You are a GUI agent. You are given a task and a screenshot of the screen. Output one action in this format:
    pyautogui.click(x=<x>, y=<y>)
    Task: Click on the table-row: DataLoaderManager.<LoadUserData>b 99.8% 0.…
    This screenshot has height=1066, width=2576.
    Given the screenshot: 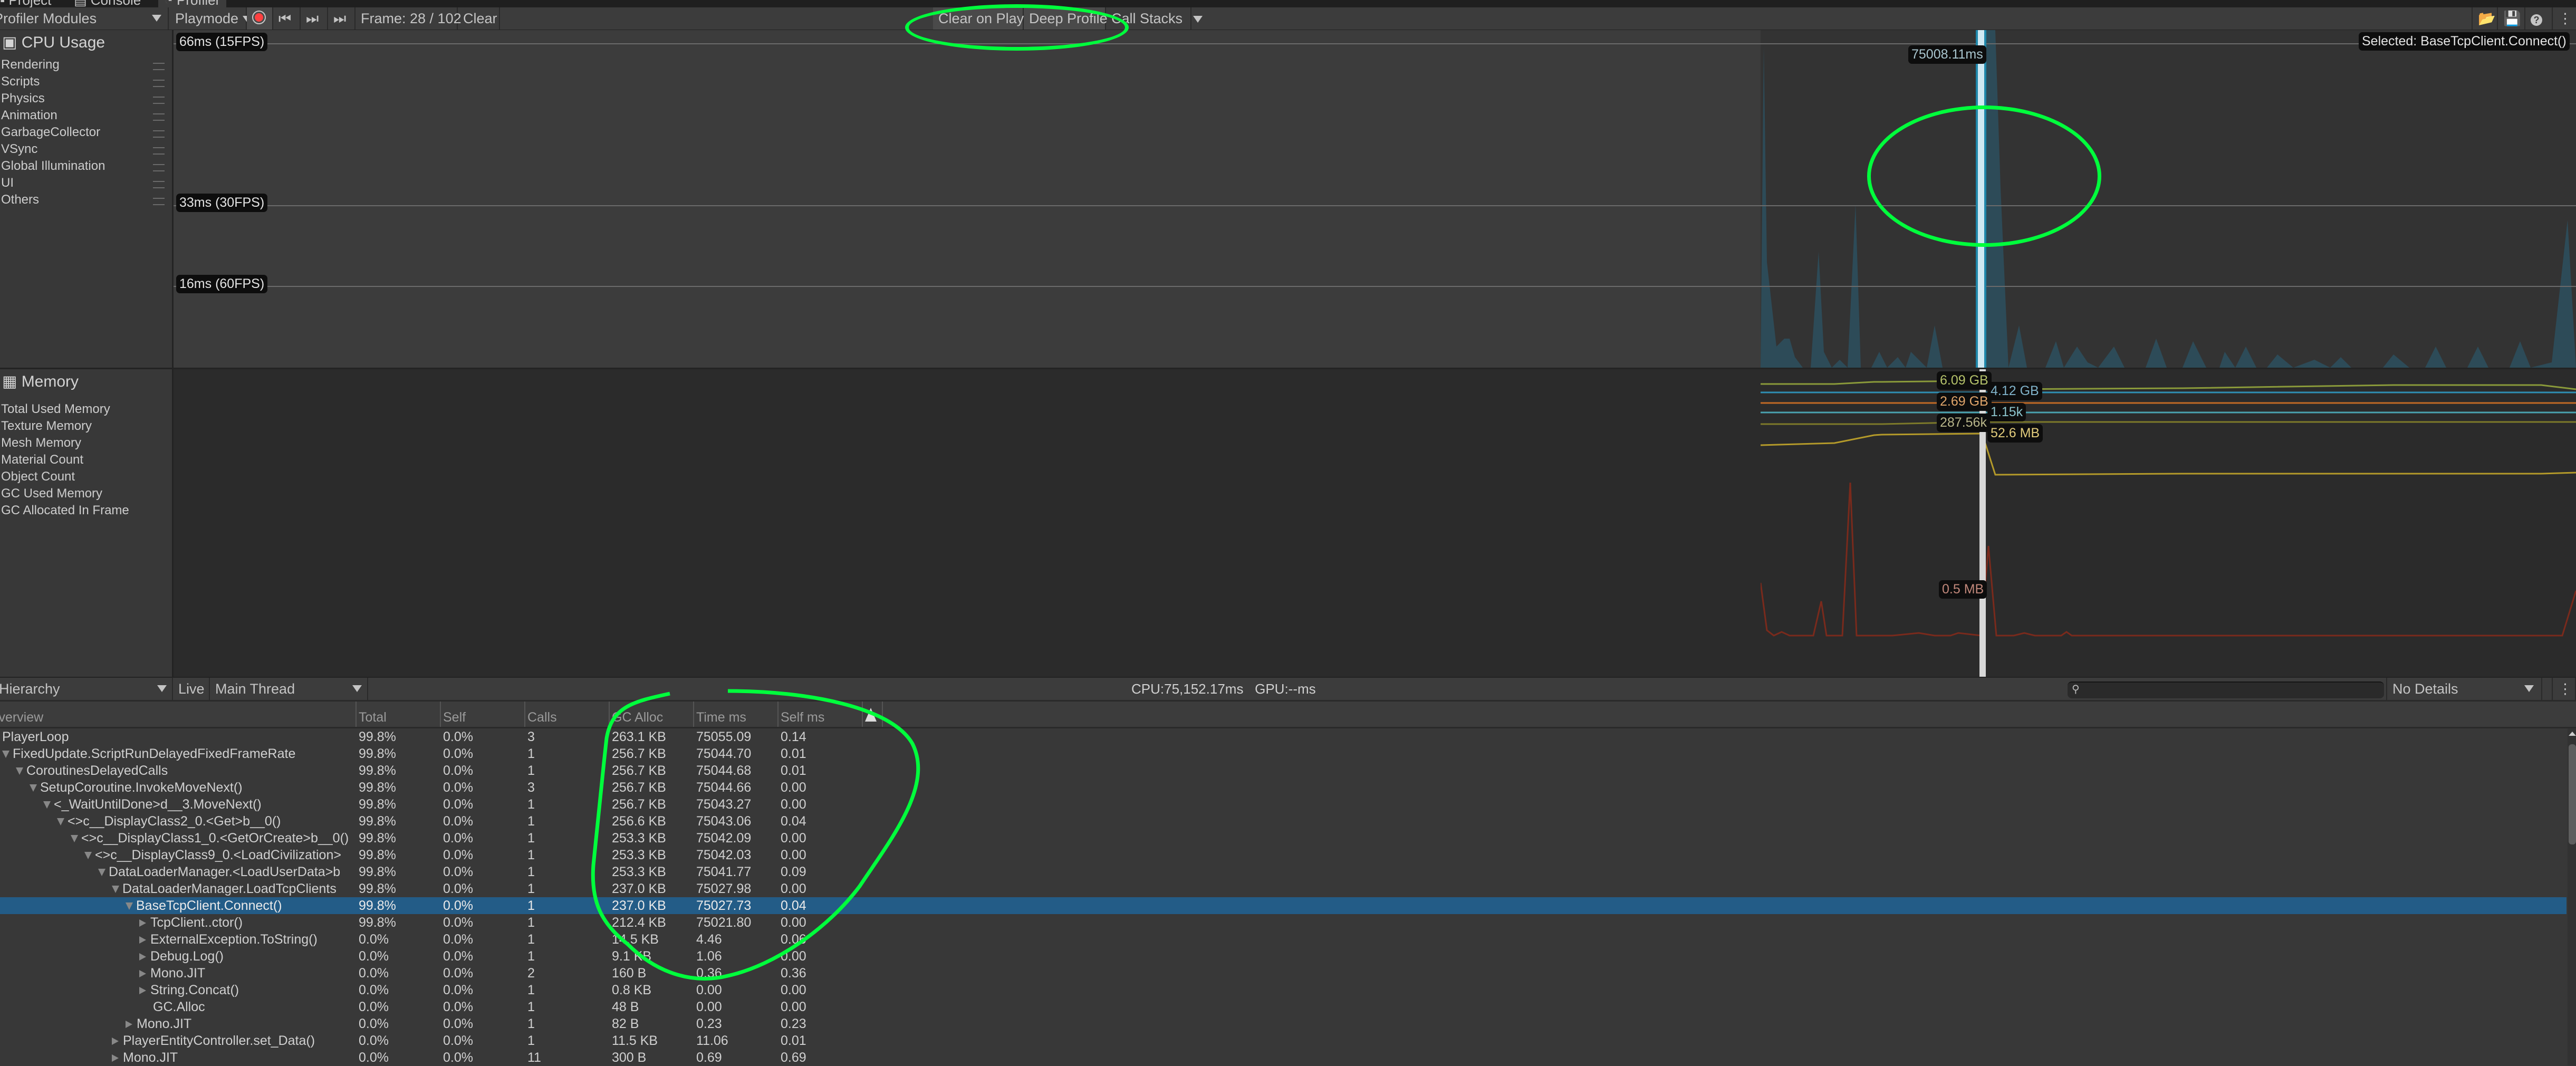 What is the action you would take?
    pyautogui.click(x=1284, y=871)
    